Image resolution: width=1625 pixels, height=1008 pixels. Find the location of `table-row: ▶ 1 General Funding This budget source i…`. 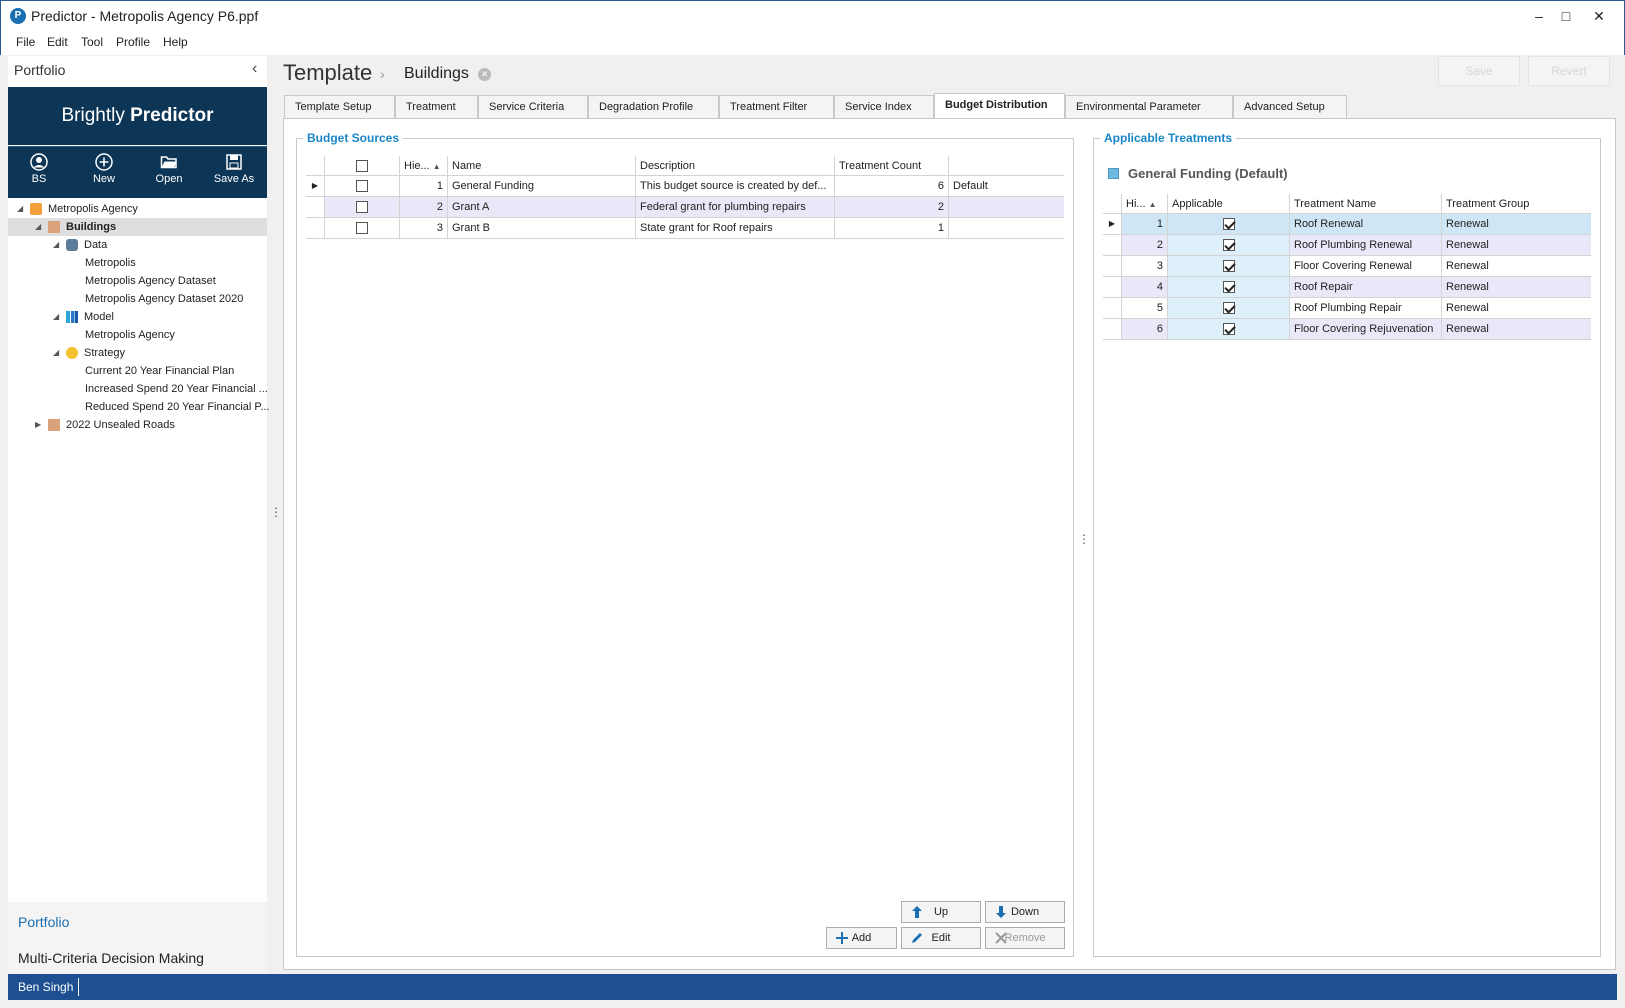

table-row: ▶ 1 General Funding This budget source i… is located at coordinates (685, 186).